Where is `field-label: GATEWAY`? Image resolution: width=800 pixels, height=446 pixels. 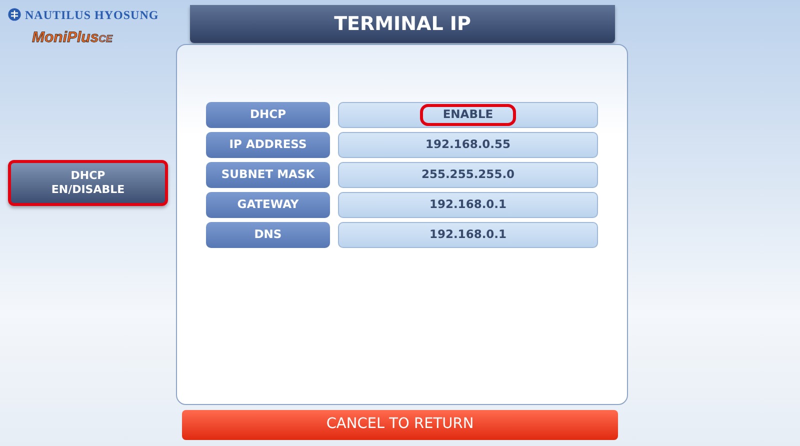 field-label: GATEWAY is located at coordinates (268, 205).